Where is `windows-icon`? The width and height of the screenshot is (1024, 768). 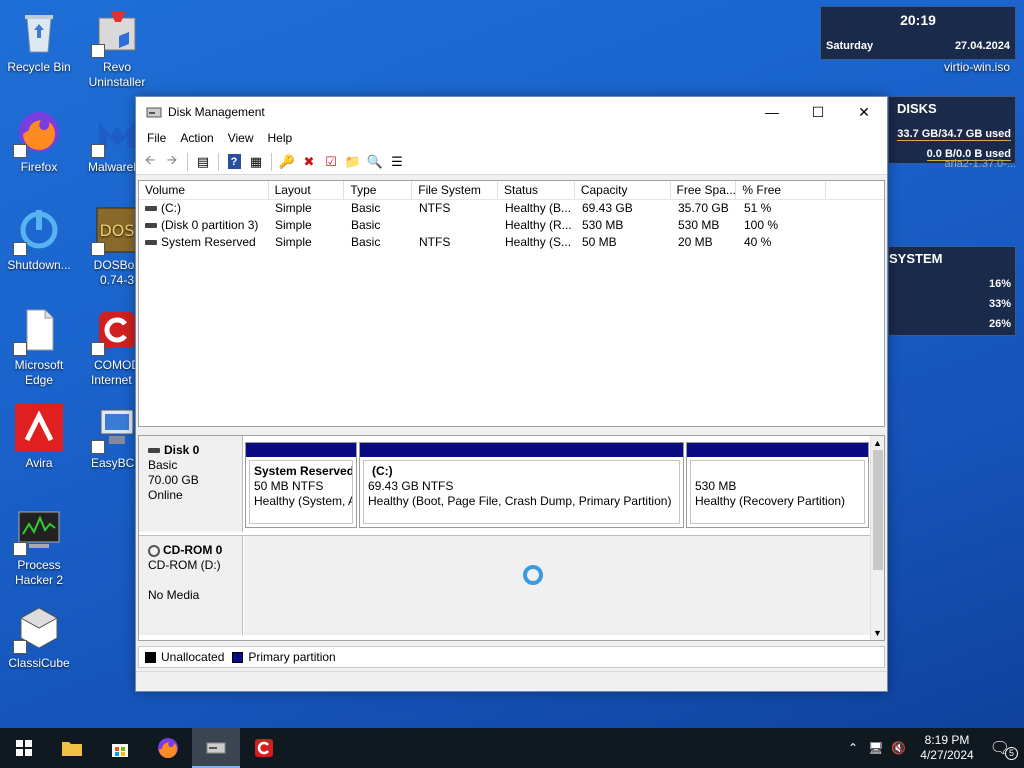
windows-icon is located at coordinates (24, 748).